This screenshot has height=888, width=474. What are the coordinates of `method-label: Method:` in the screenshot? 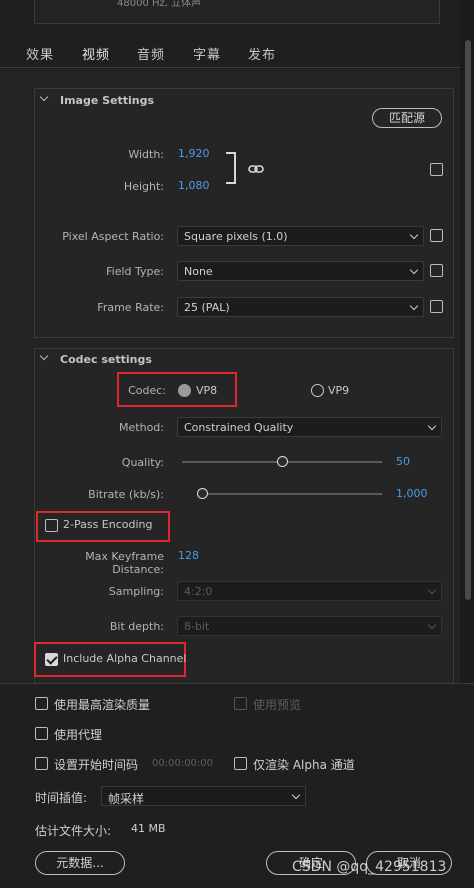 It's located at (141, 427).